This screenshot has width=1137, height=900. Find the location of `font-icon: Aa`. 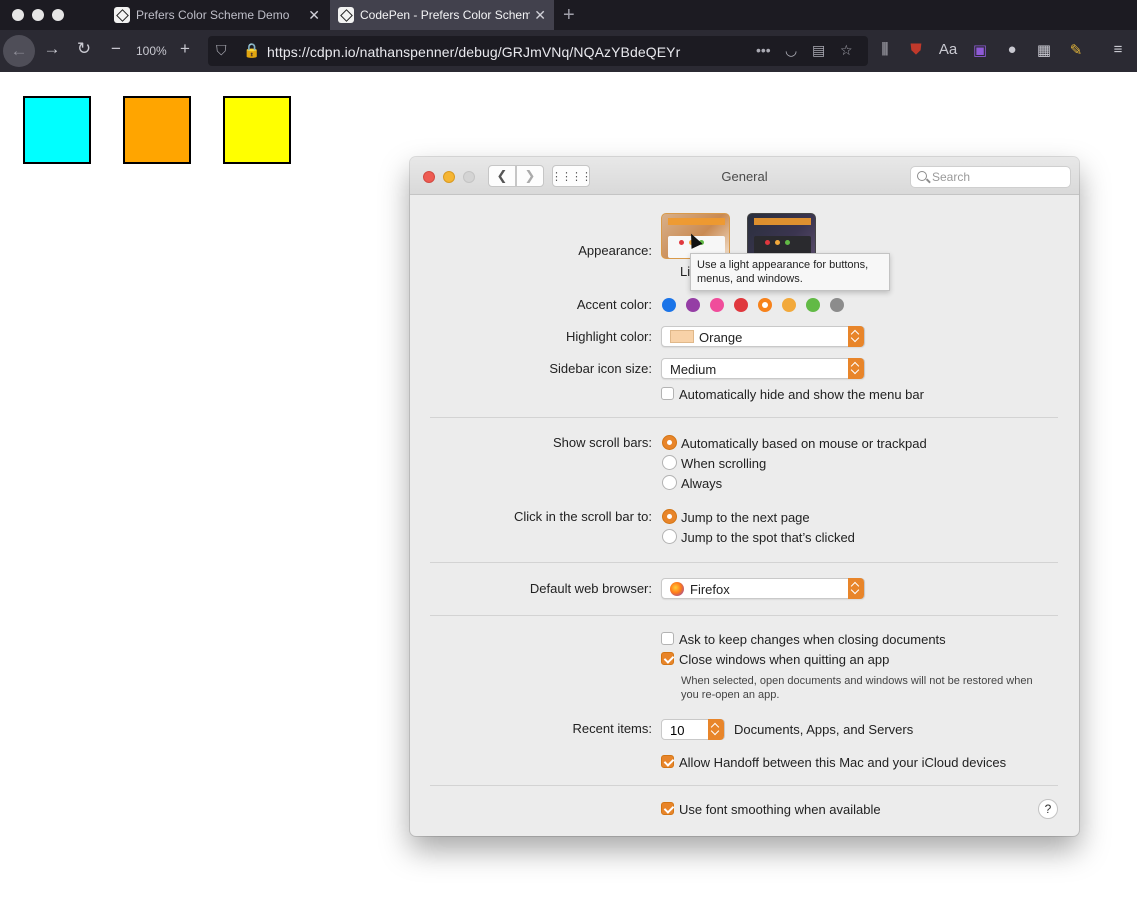

font-icon: Aa is located at coordinates (948, 49).